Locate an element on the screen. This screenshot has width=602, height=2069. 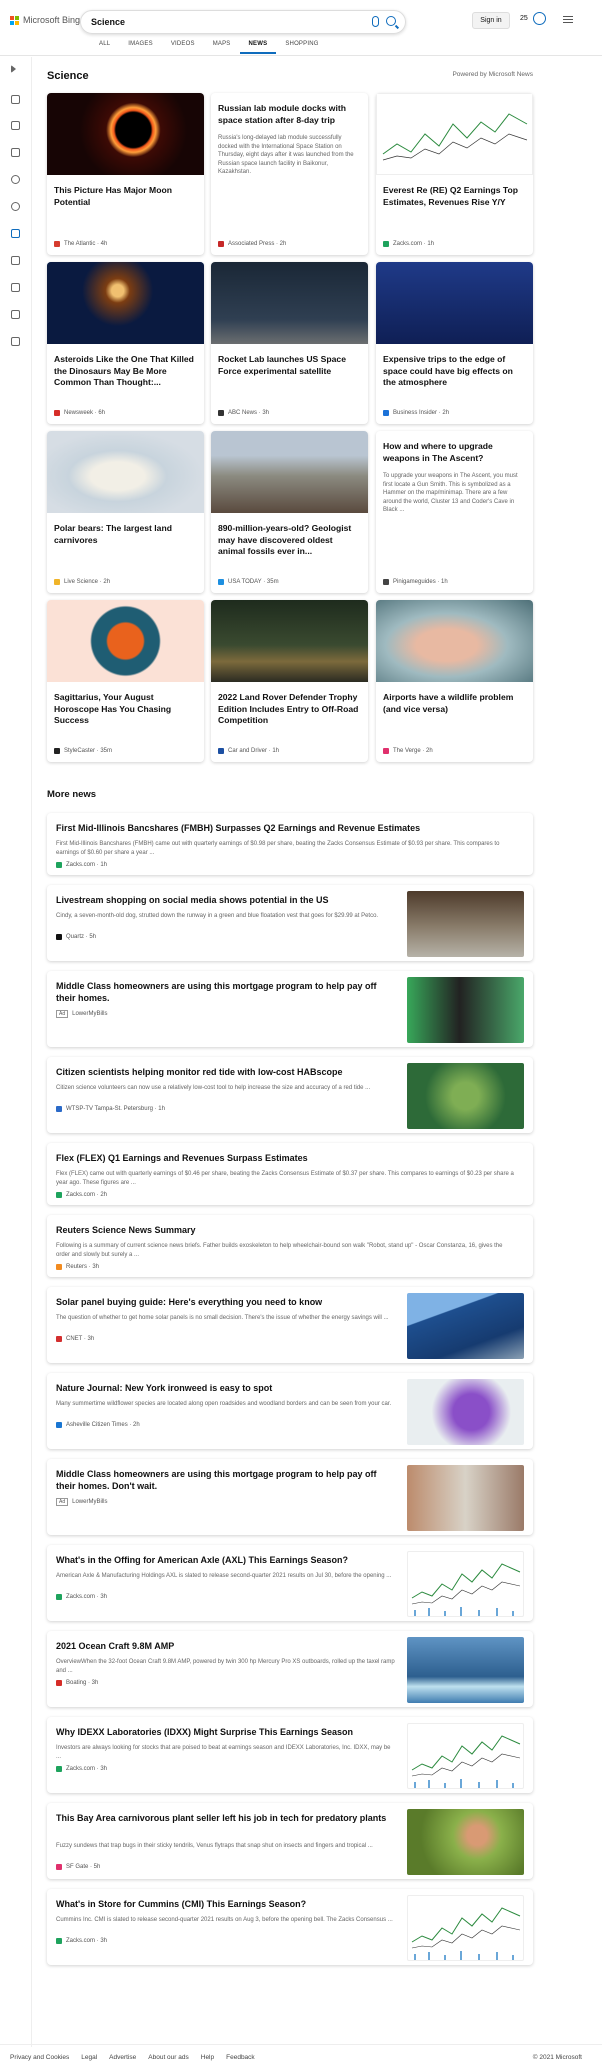
tools-icon is located at coordinates (15, 125).